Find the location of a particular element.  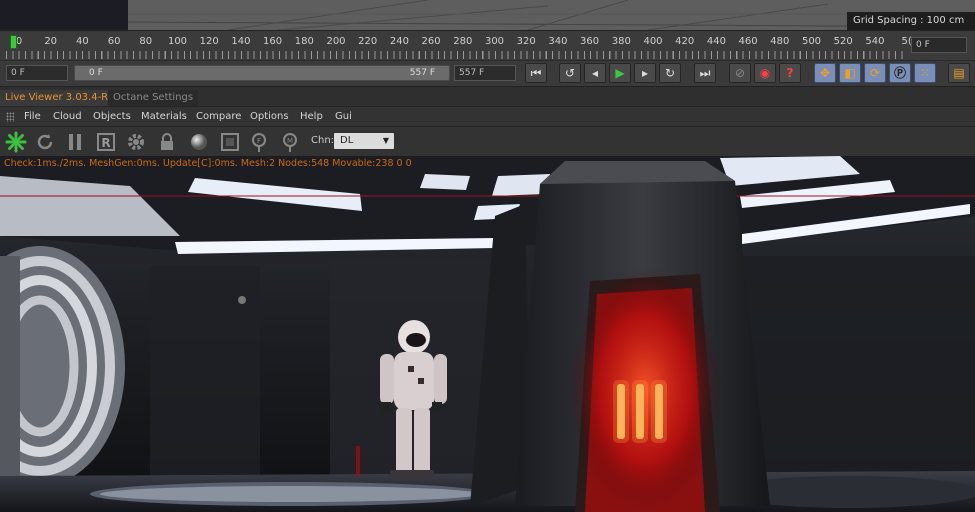

top-viewport: Grid Spacing : 100 cm is located at coordinates (487, 15).